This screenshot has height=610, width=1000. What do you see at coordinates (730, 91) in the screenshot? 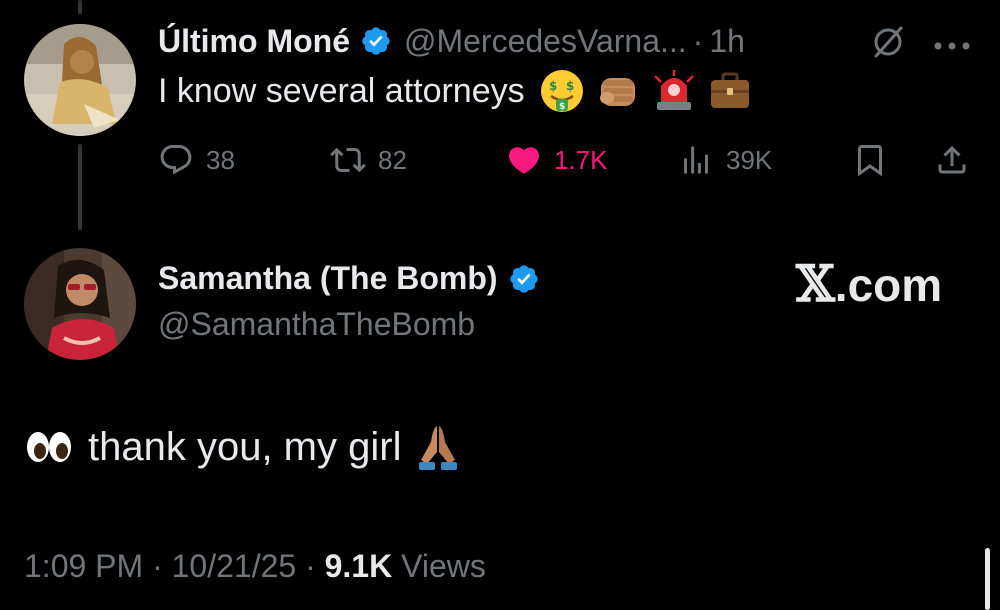
I see `briefcase-emoji-icon` at bounding box center [730, 91].